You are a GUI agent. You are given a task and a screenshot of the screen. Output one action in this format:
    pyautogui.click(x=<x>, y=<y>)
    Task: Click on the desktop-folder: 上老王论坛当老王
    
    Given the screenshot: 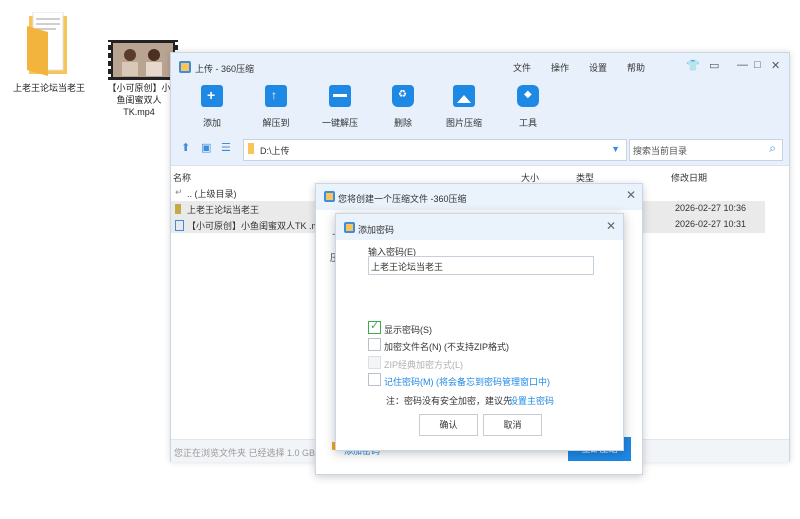 What is the action you would take?
    pyautogui.click(x=49, y=62)
    